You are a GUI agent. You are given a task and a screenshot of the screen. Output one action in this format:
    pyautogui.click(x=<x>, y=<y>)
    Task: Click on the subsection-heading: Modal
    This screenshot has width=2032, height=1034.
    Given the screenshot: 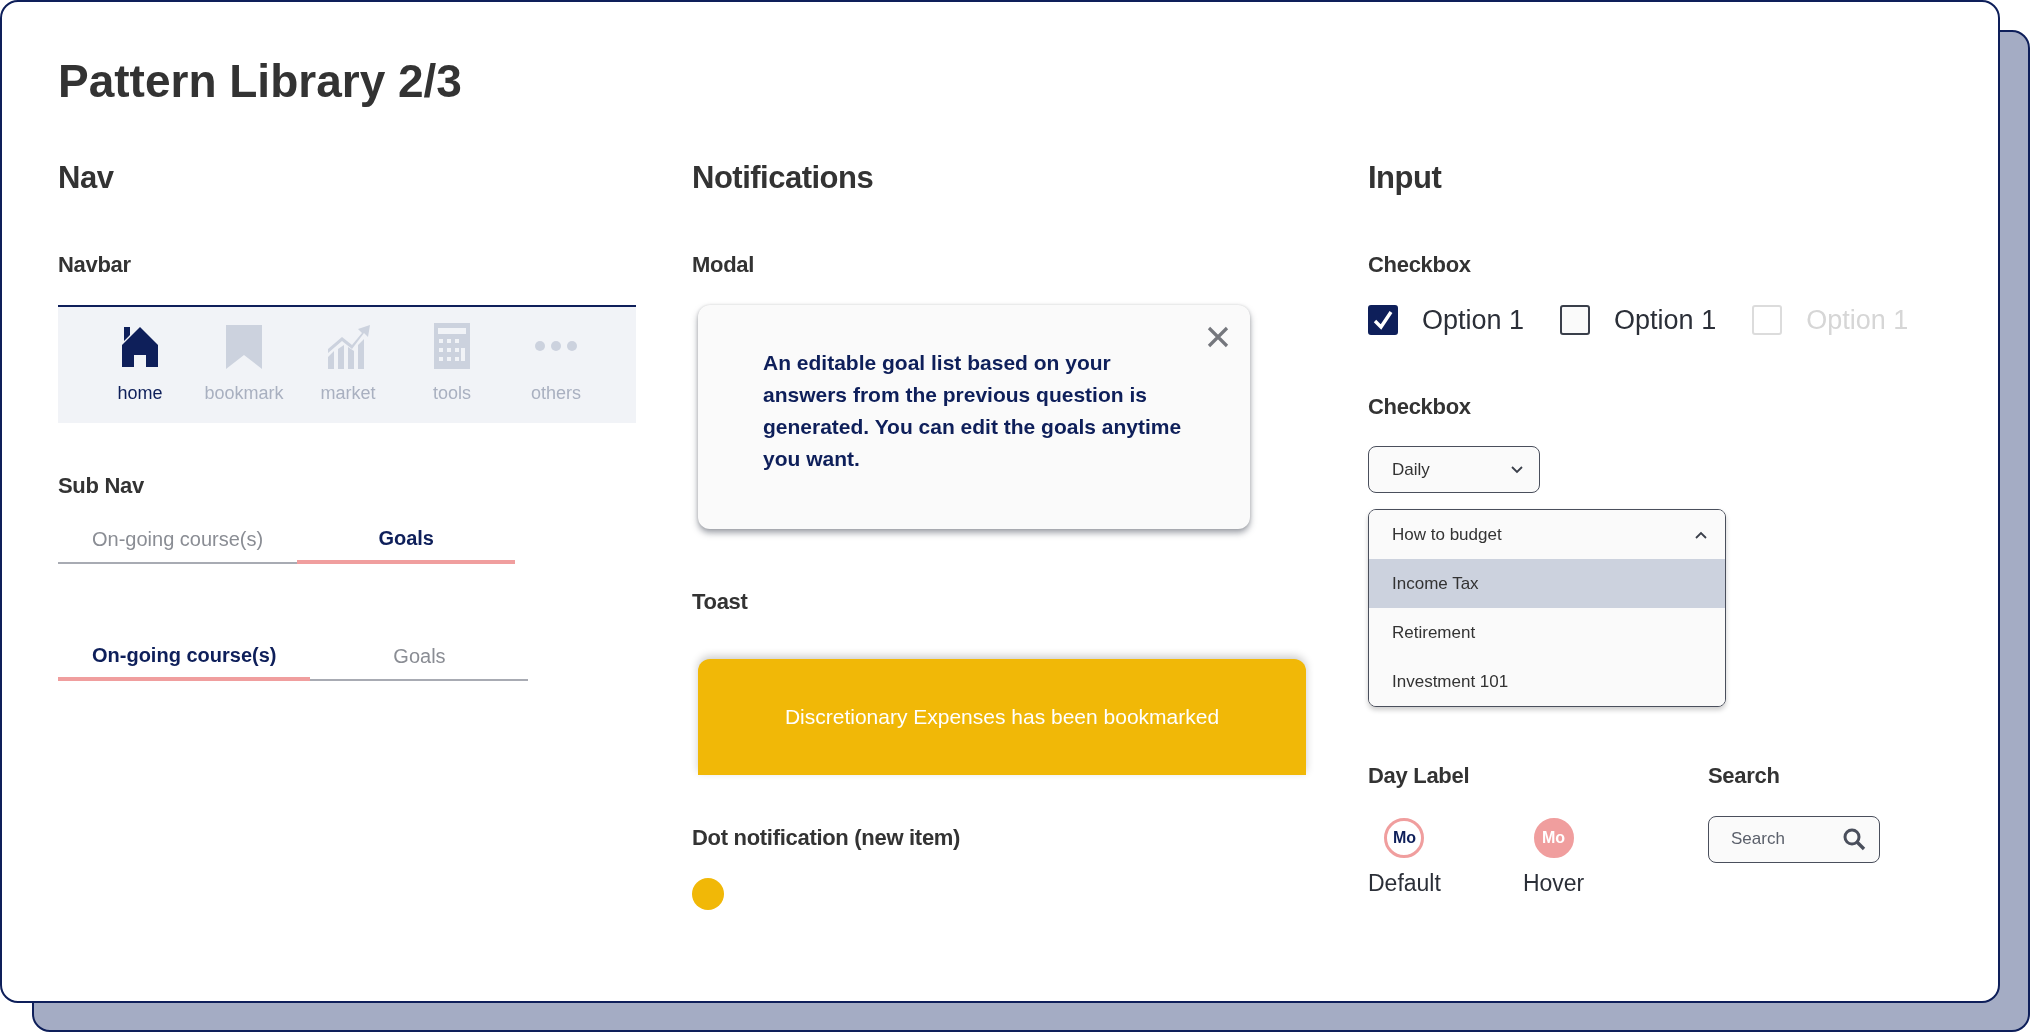 What is the action you would take?
    pyautogui.click(x=724, y=265)
    